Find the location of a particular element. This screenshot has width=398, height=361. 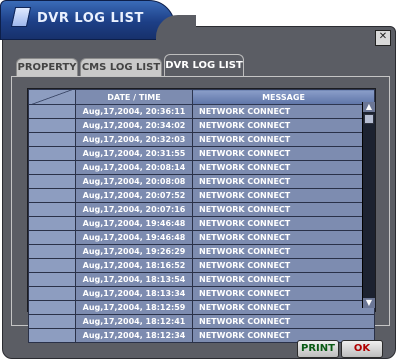

table-row: Aug,17,2004, 18:16:52 NETWORK CONNECT is located at coordinates (201, 265).